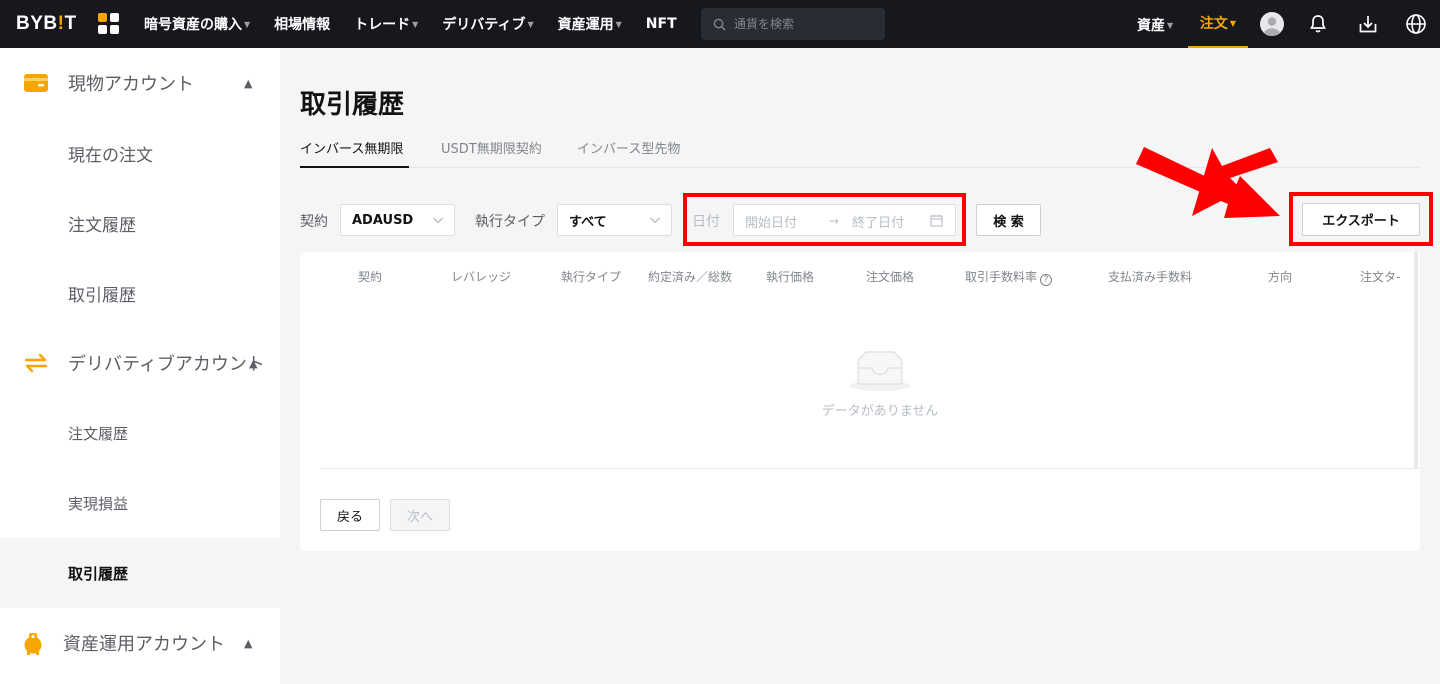  Describe the element at coordinates (481, 277) in the screenshot. I see `column-header-leverage: レバレッジ` at that location.